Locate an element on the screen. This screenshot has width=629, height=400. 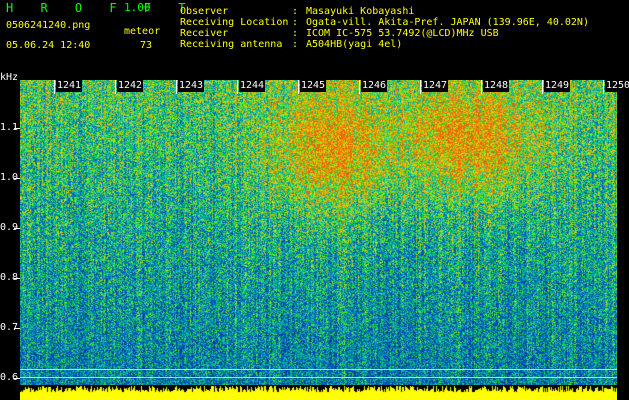
reference-line-upper is located at coordinates (318, 369).